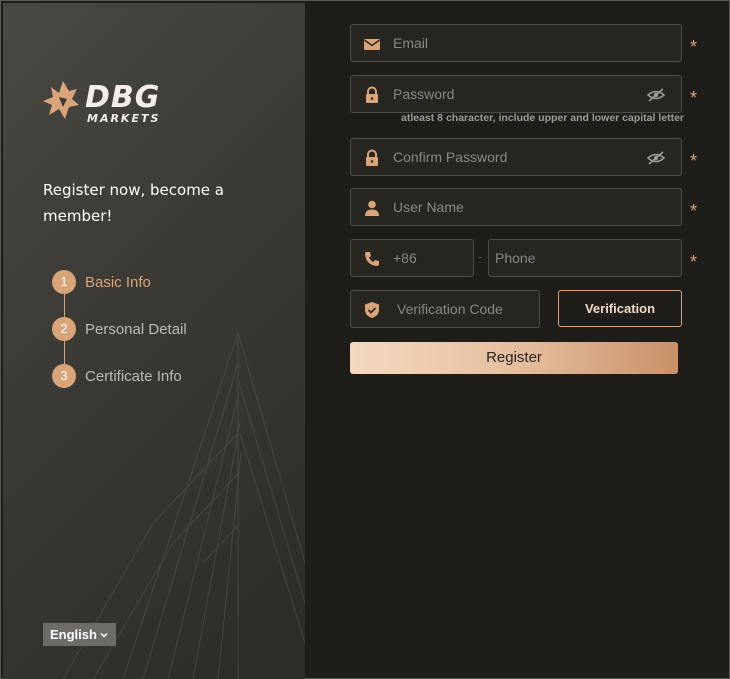  What do you see at coordinates (64, 329) in the screenshot?
I see `step-number: 2` at bounding box center [64, 329].